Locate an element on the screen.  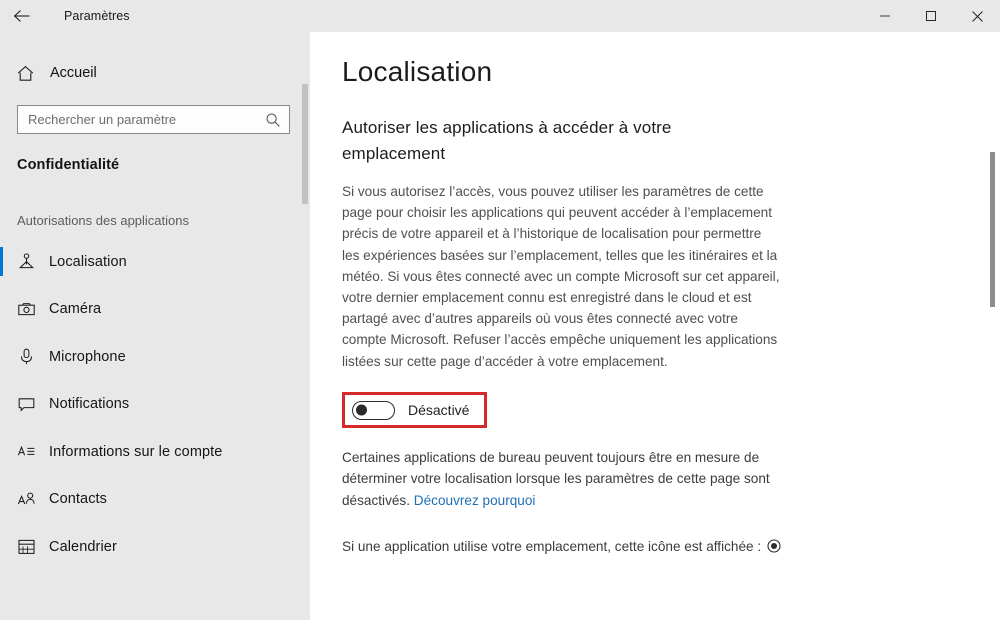
minimize-button is located at coordinates (885, 16).